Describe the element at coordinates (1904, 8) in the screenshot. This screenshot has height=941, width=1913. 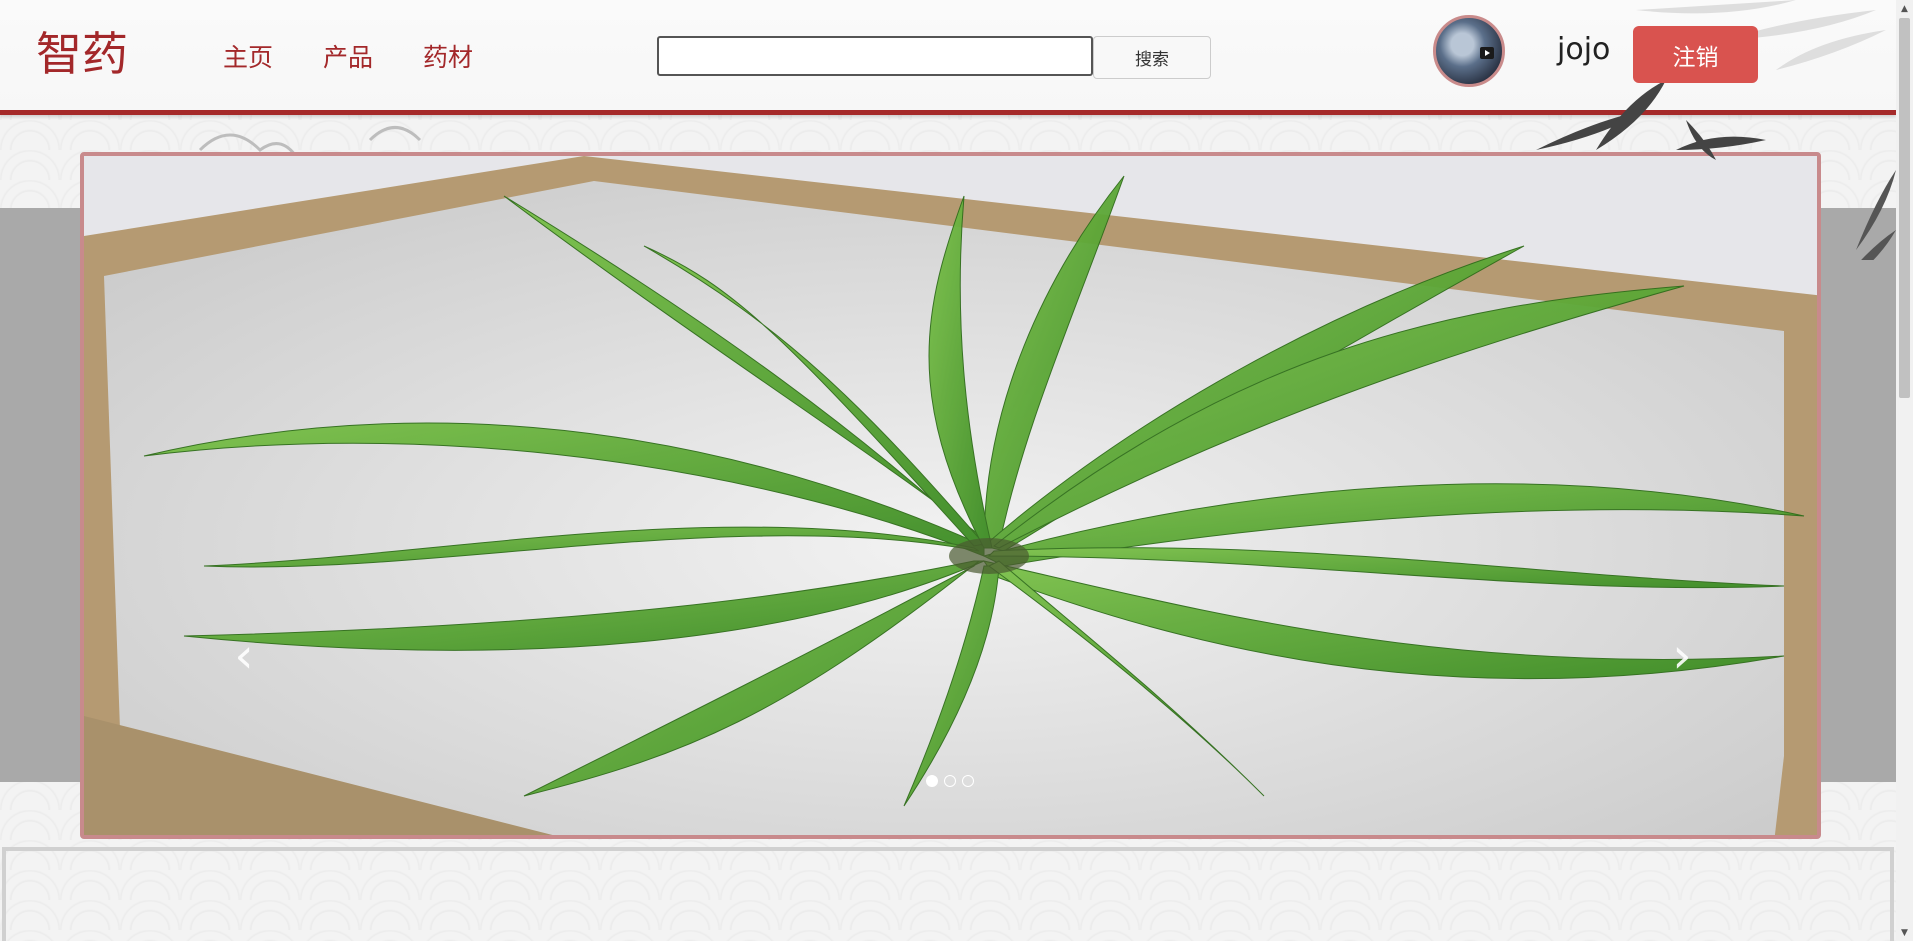
I see `scroll-up-icon: ▲` at that location.